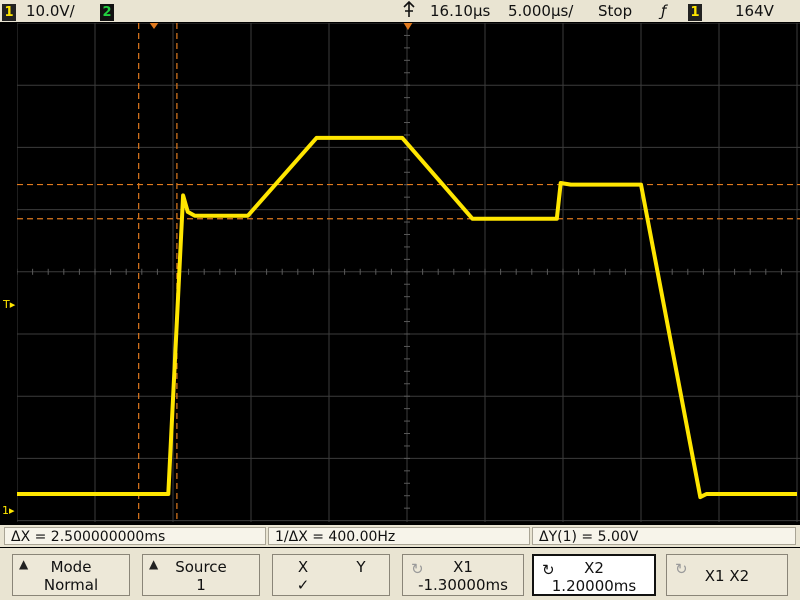 Image resolution: width=800 pixels, height=600 pixels. Describe the element at coordinates (6, 304) in the screenshot. I see `trigger-level-marker-label: T` at that location.